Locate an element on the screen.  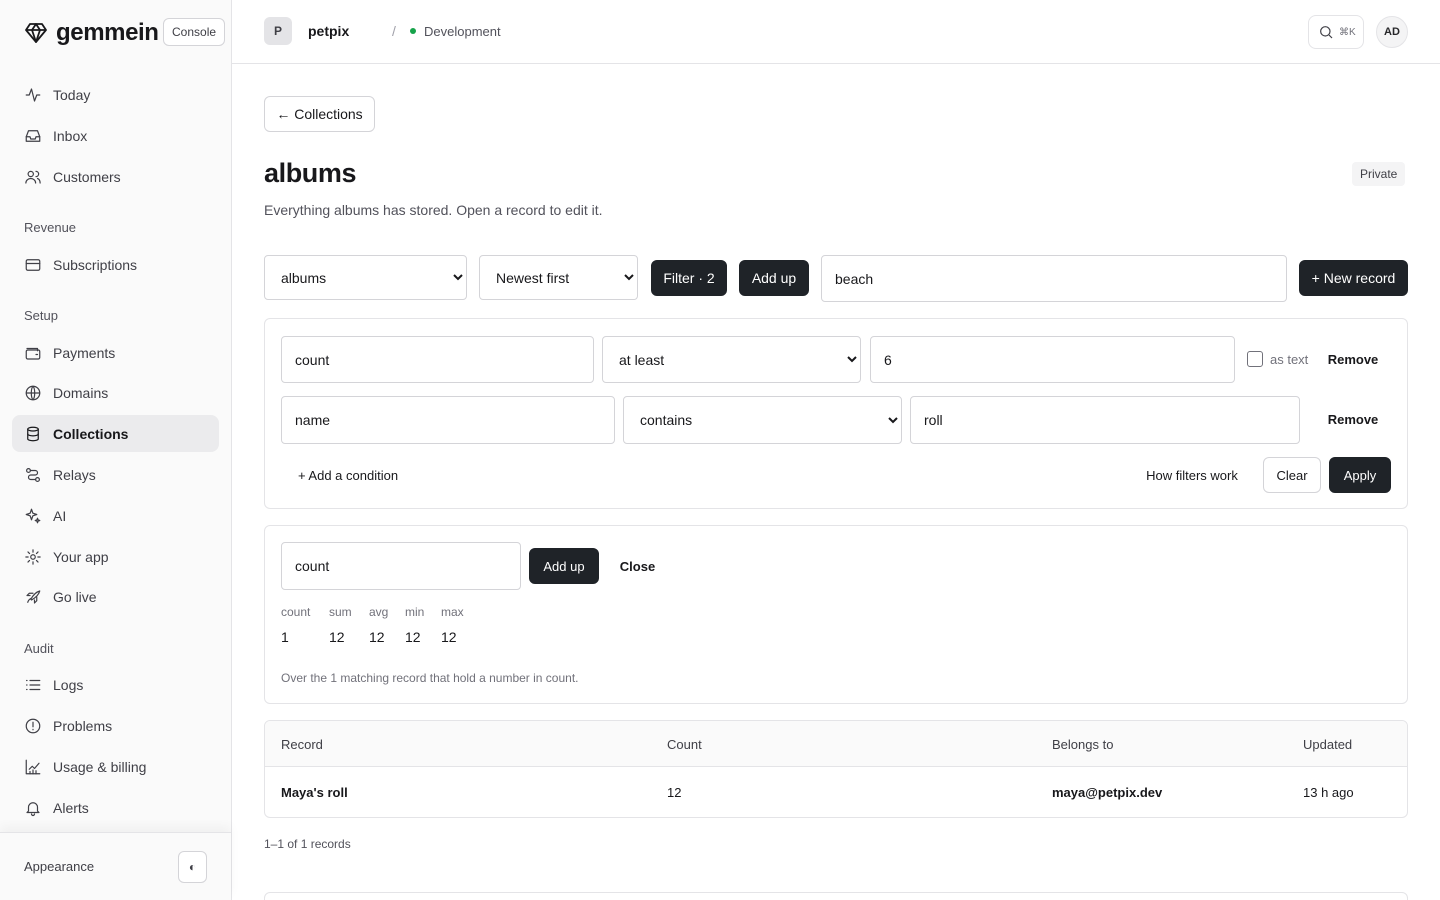
inbox-icon is located at coordinates (33, 136).